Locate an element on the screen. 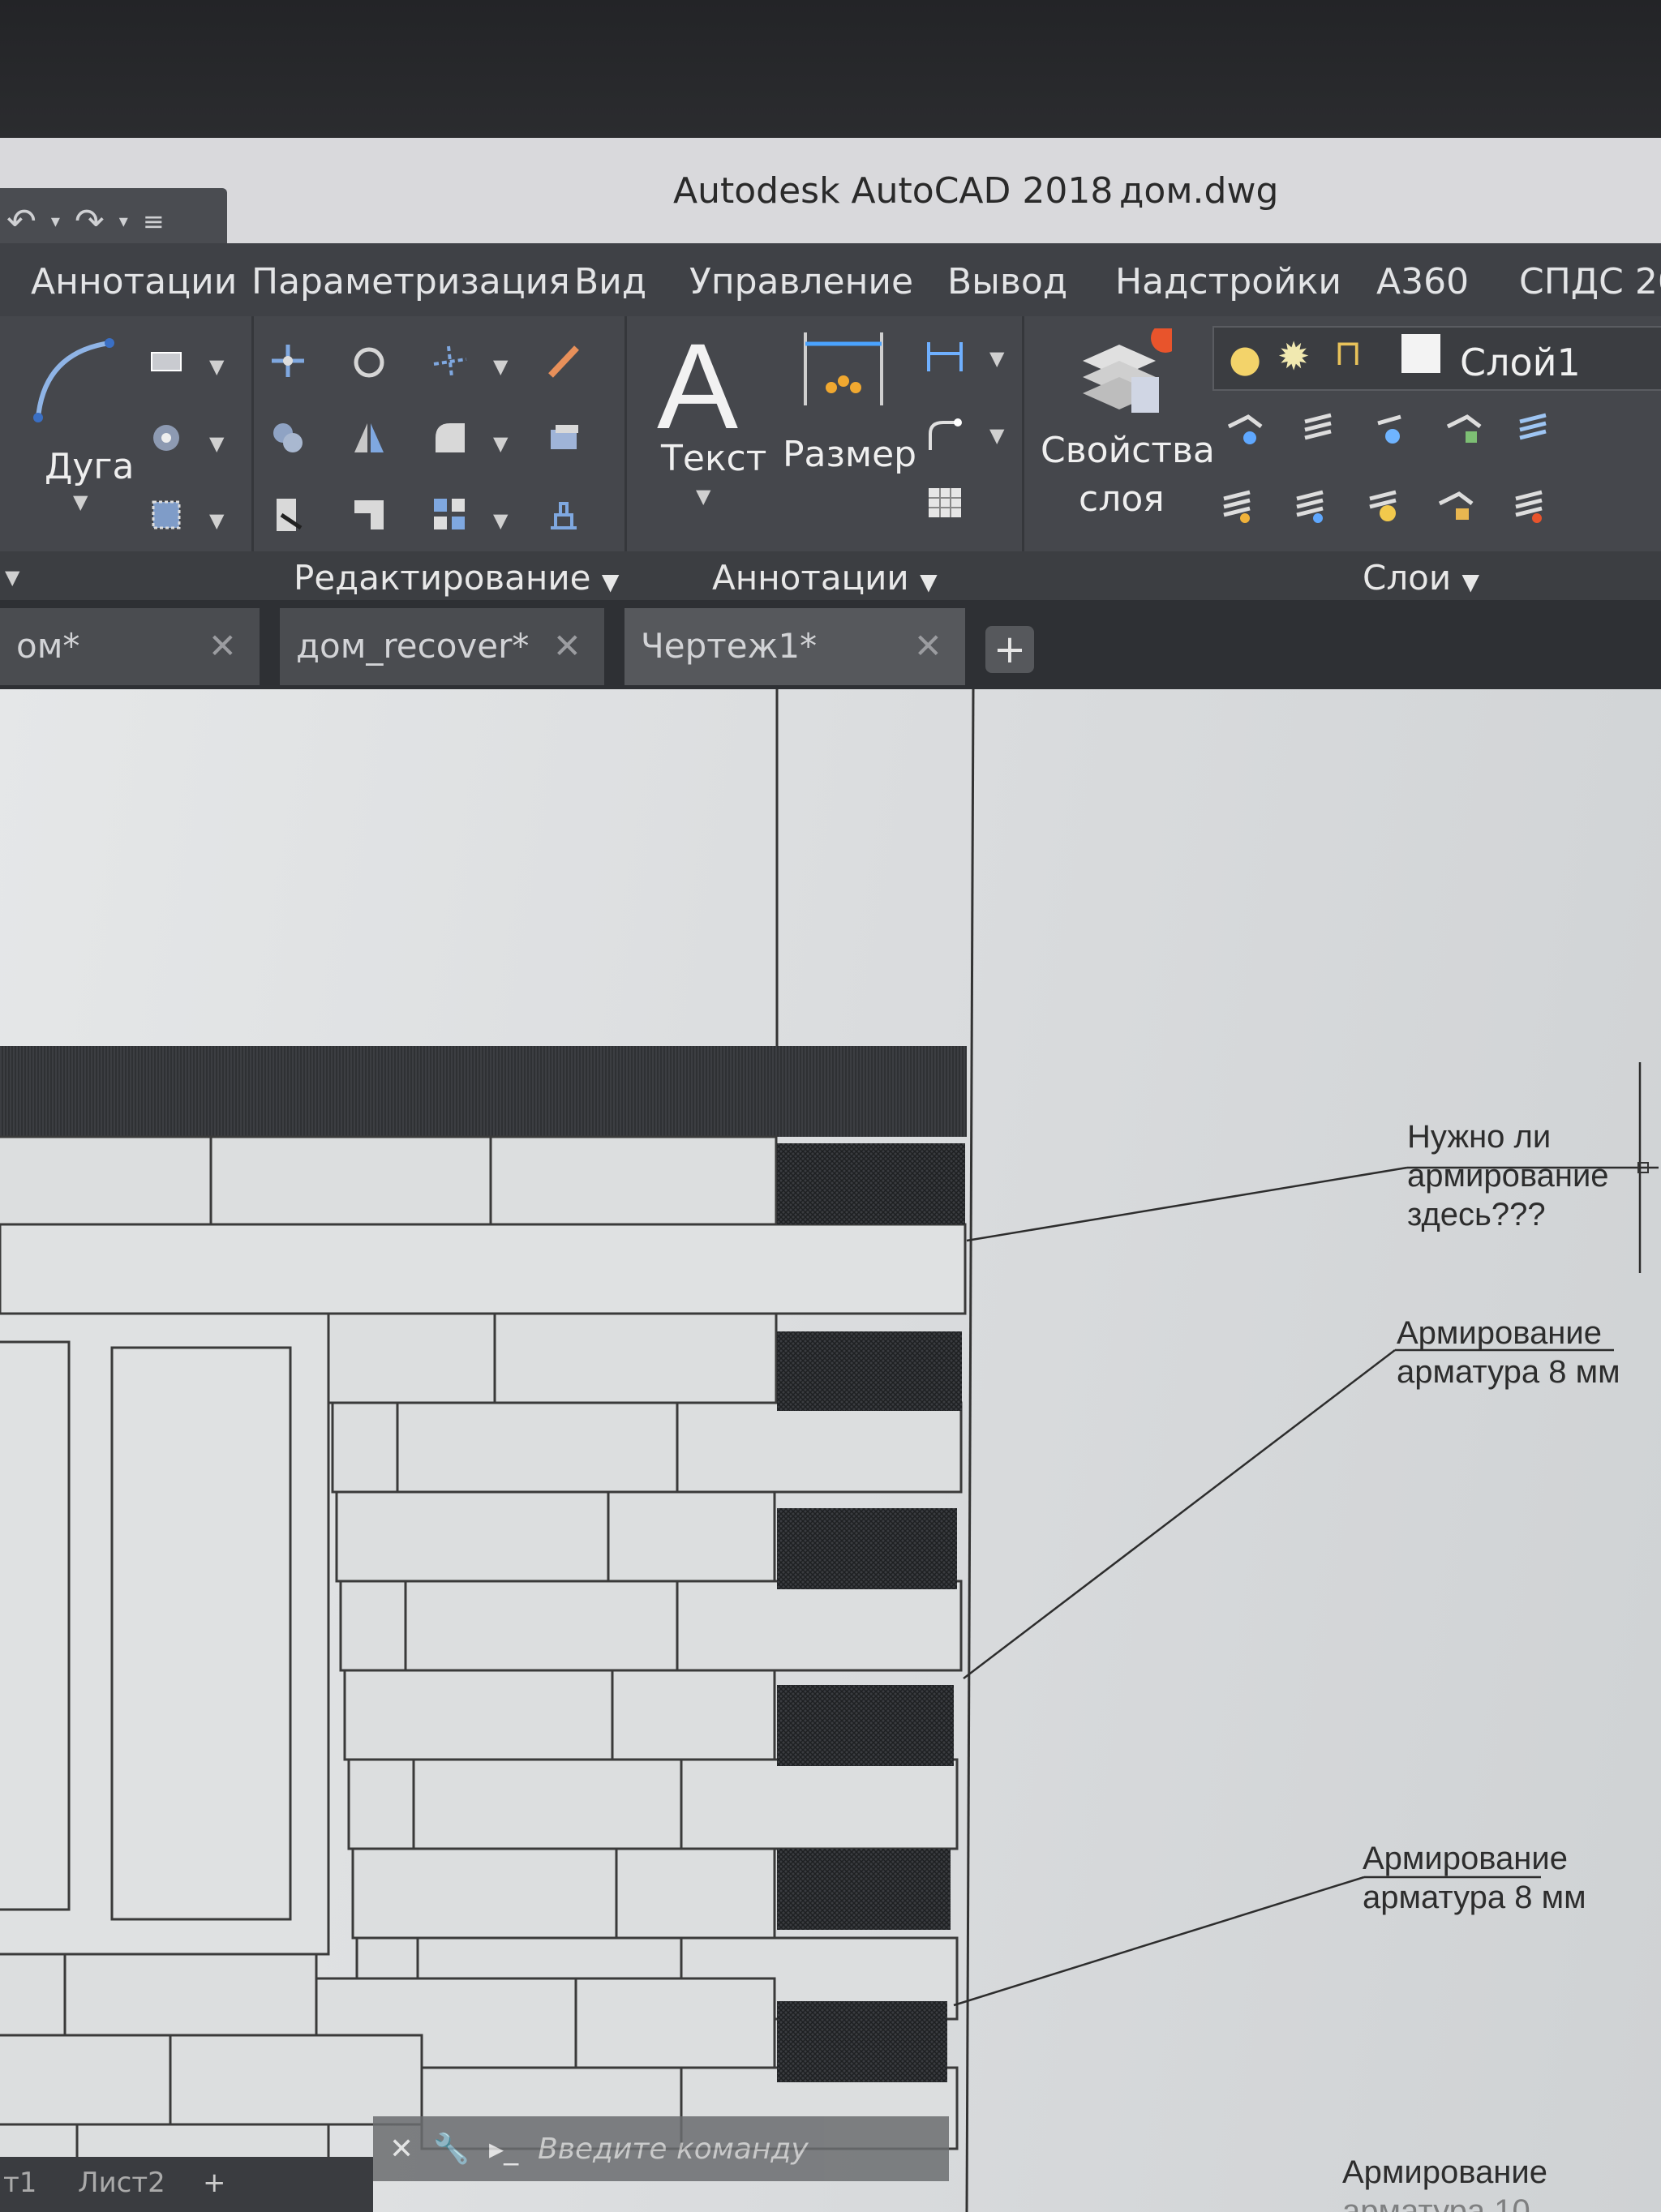 This screenshot has height=2212, width=1661. panel-title-edit: Редактирование ▼ is located at coordinates (456, 578).